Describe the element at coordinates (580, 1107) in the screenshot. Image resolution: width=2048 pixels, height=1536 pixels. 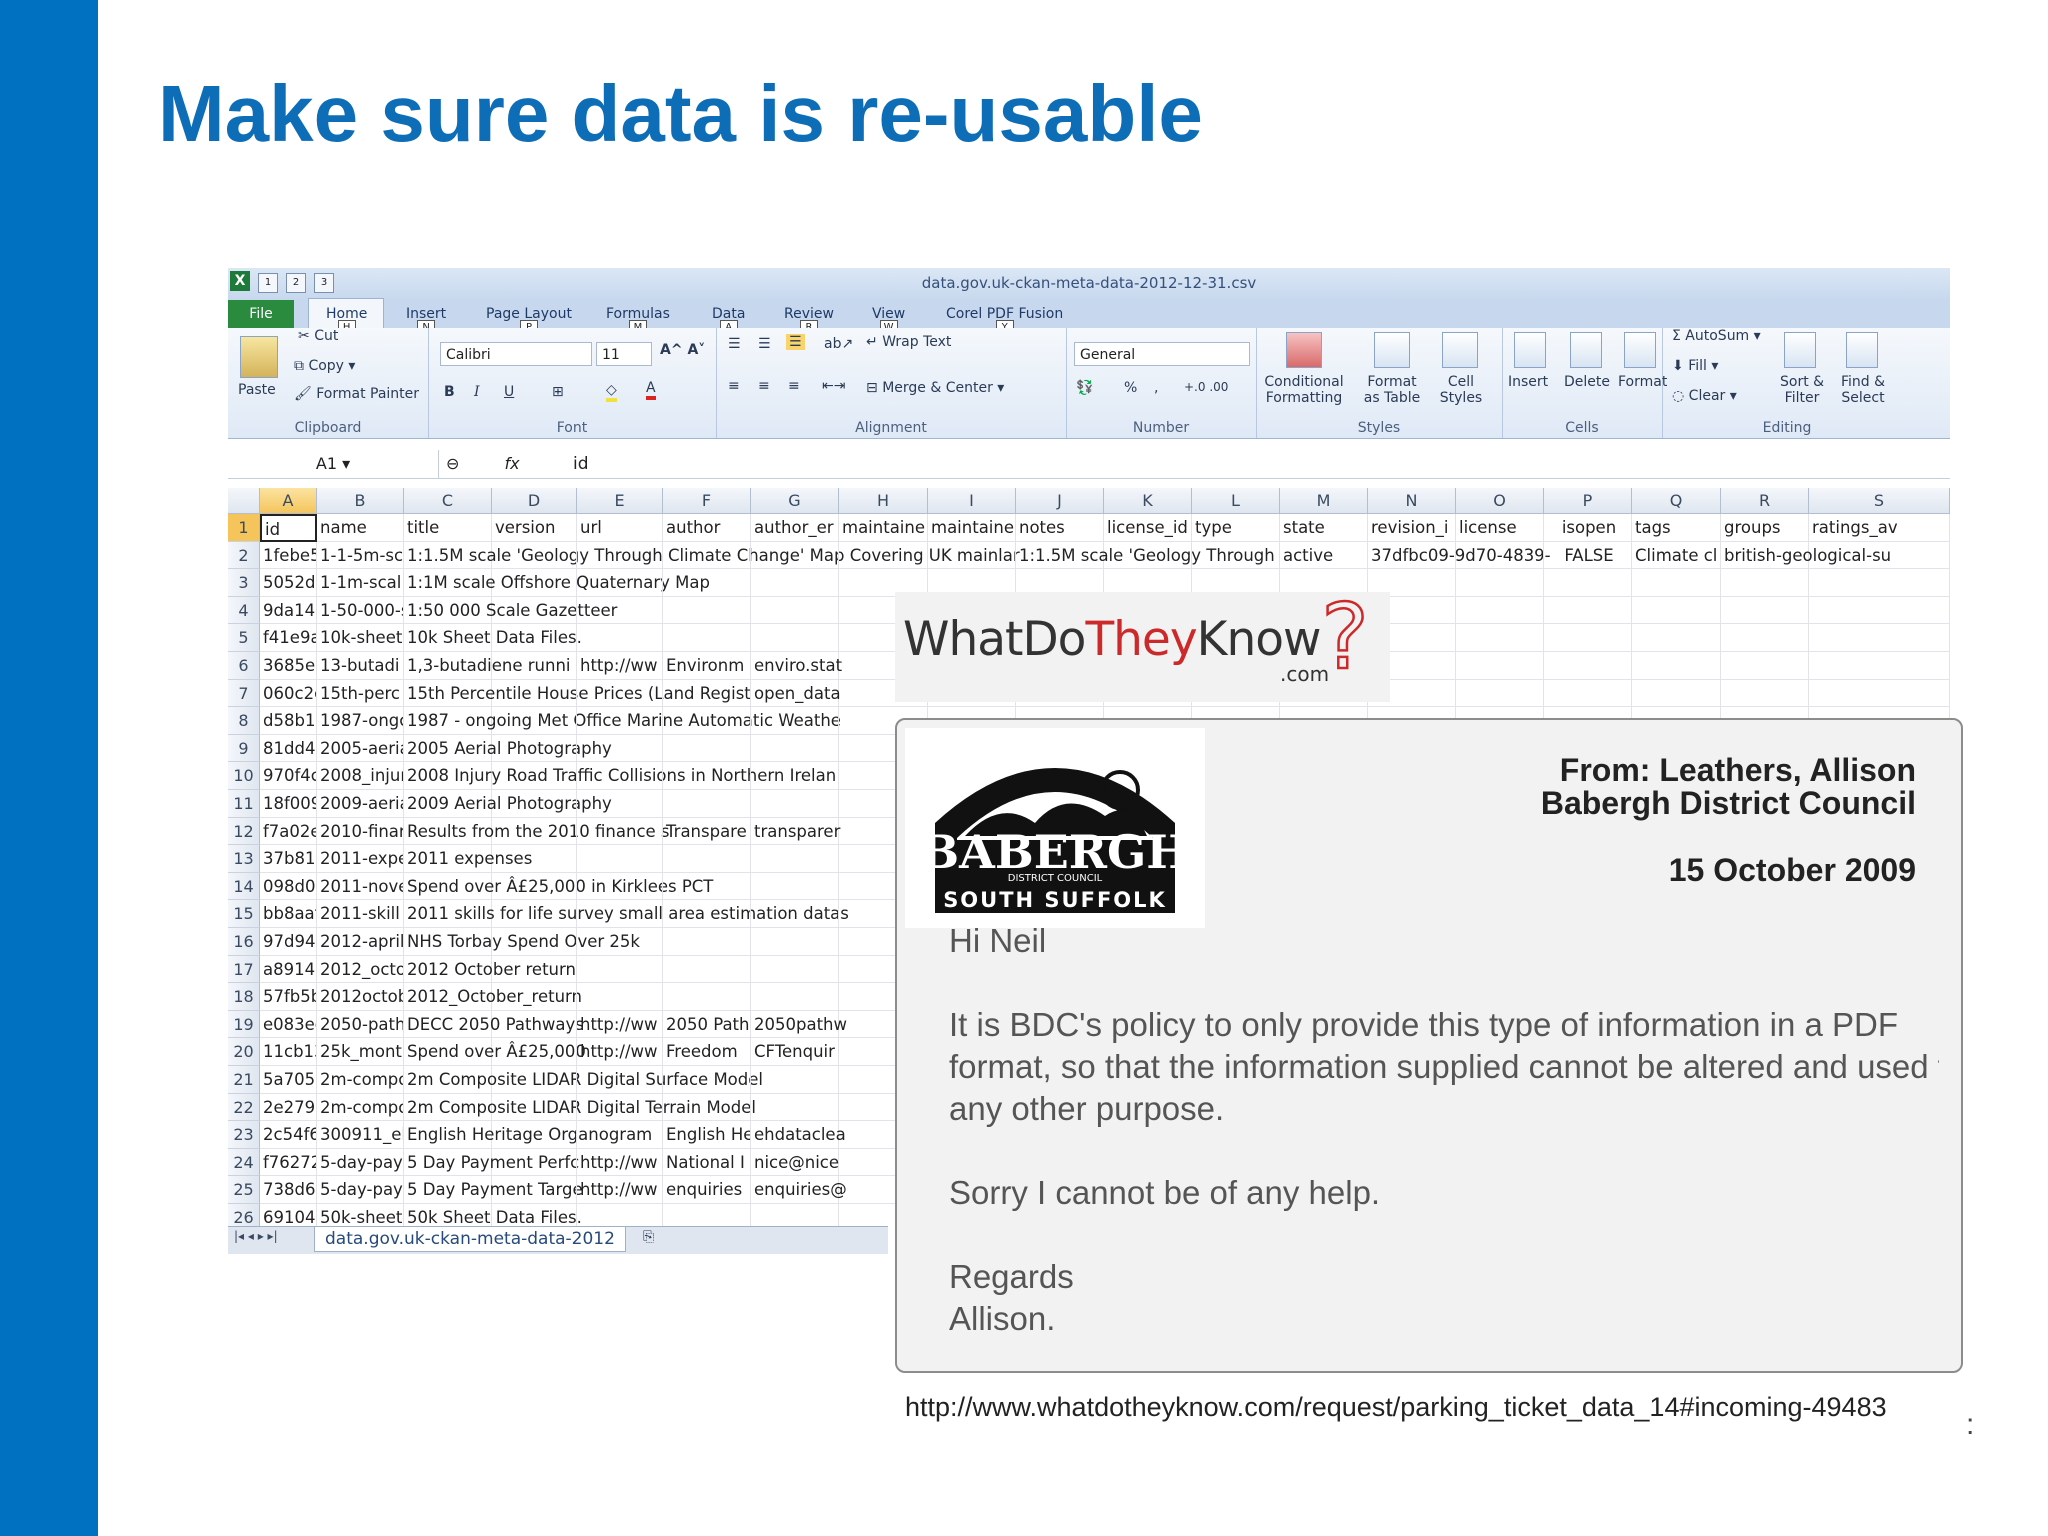
I see `table-cell: 2m Composite LIDAR Digital Terrain Model` at that location.